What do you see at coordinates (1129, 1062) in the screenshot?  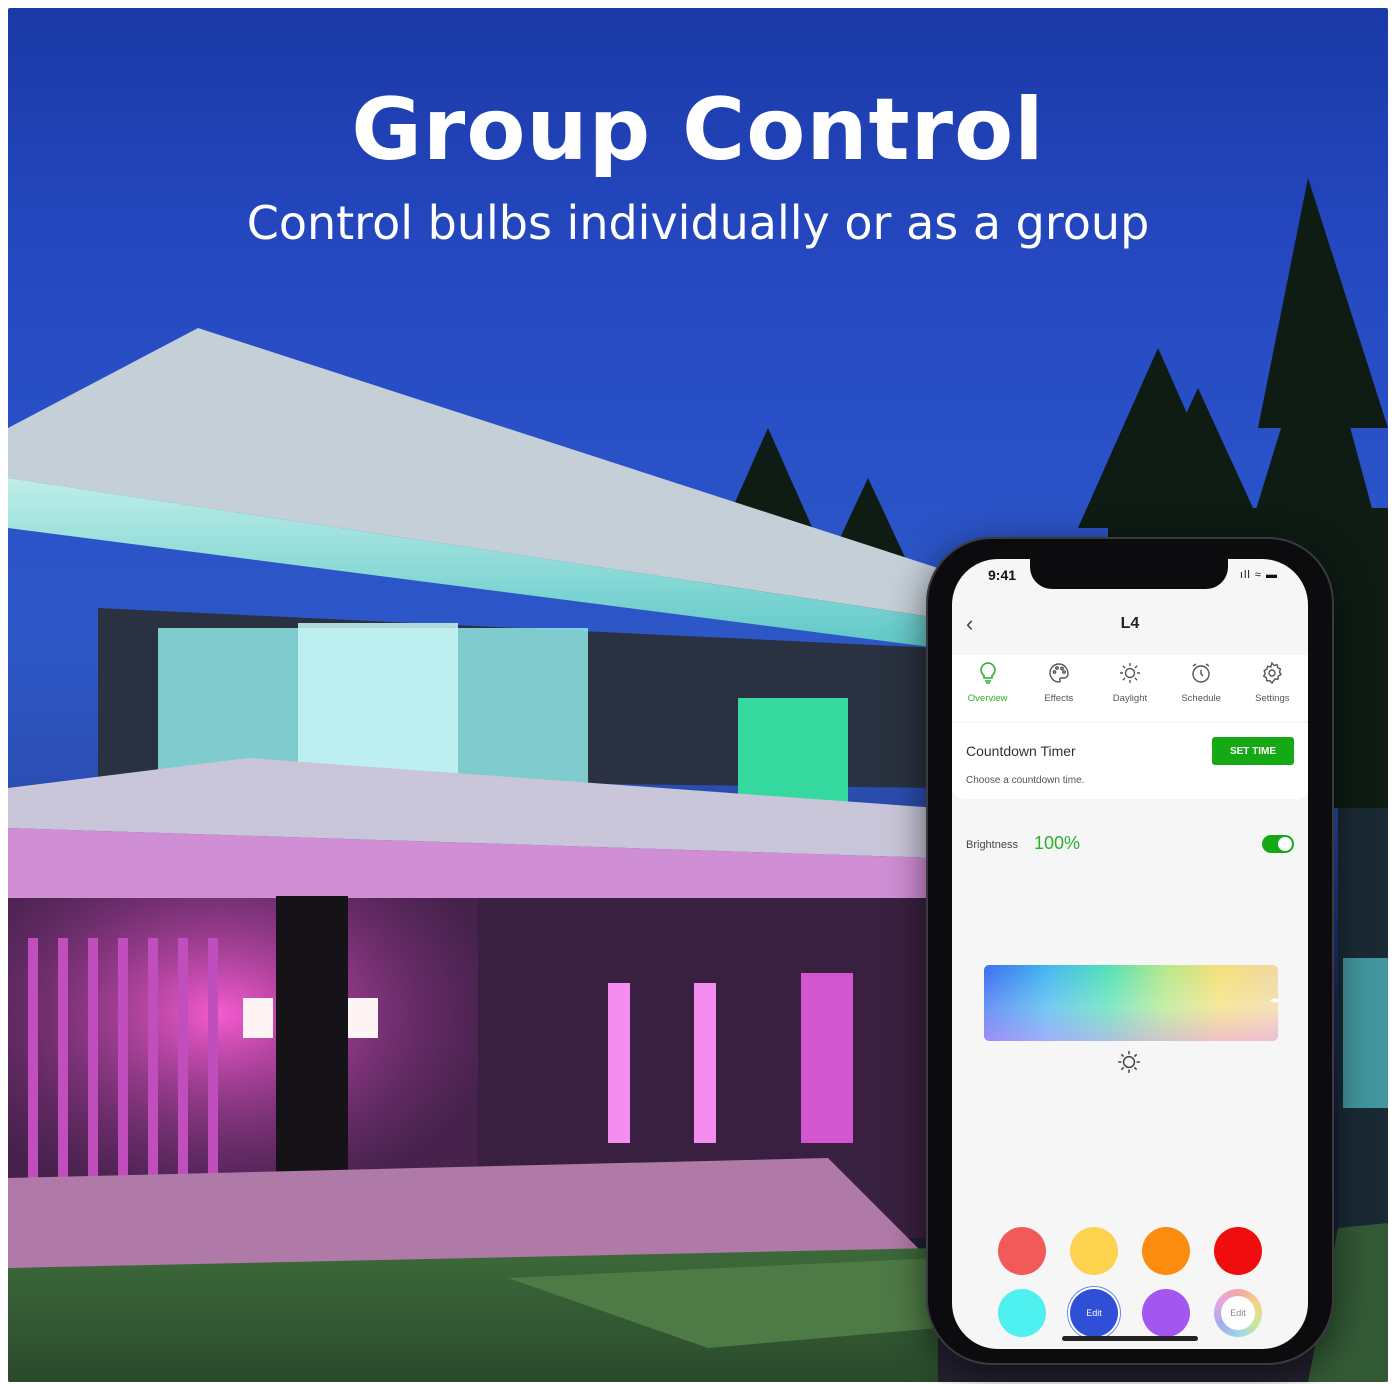 I see `brightness-sun-icon` at bounding box center [1129, 1062].